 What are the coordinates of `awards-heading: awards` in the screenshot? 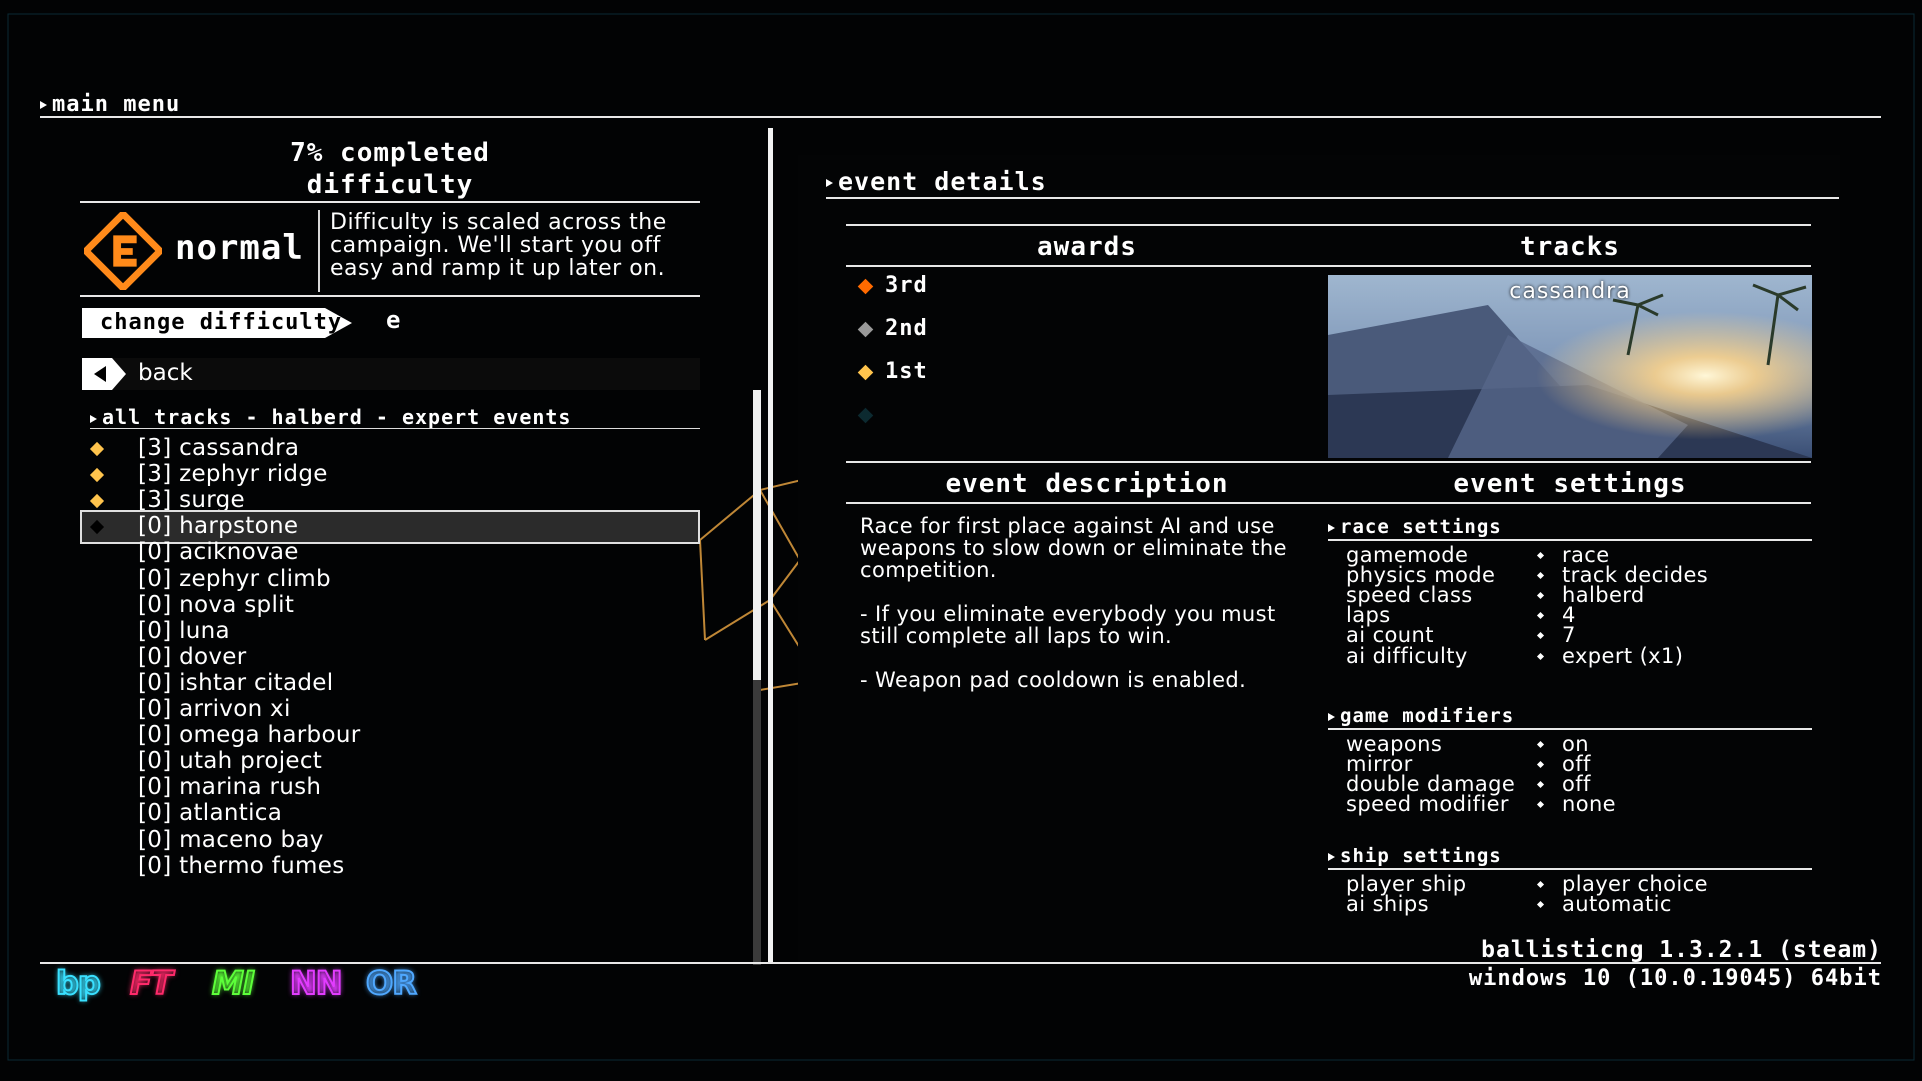 It's located at (1087, 247).